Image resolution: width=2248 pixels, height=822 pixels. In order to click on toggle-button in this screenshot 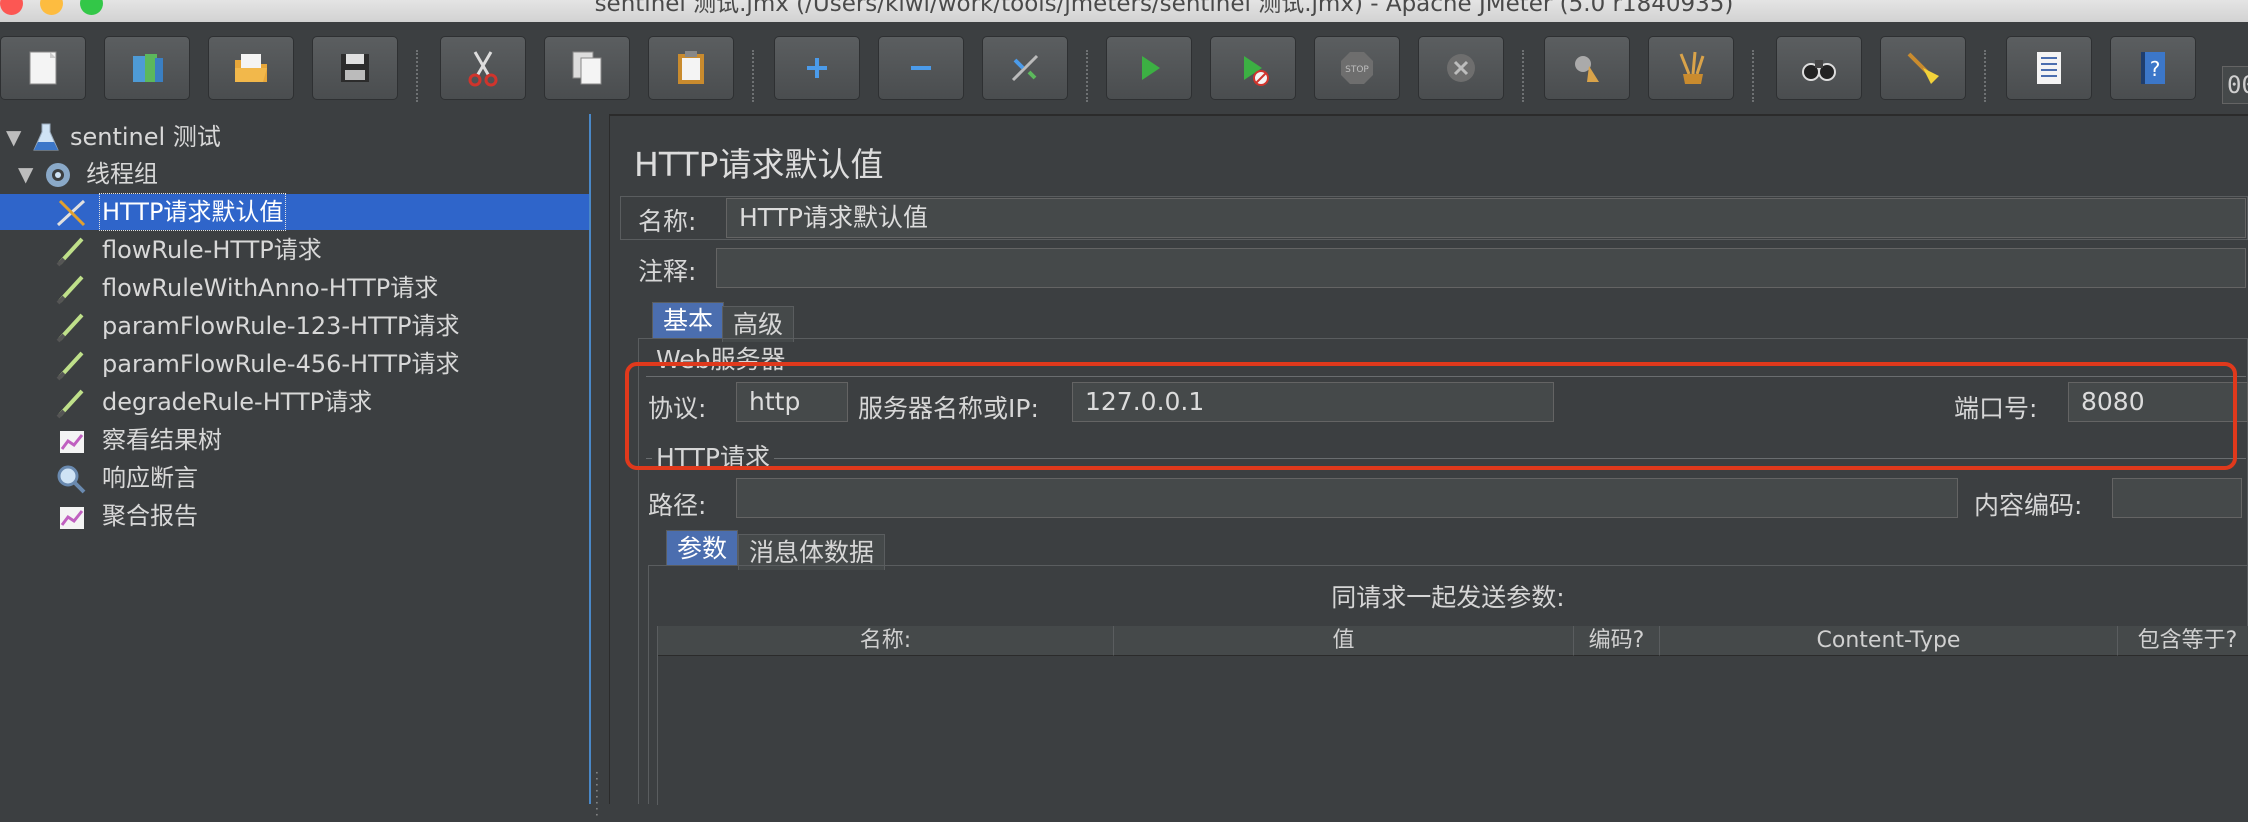, I will do `click(1025, 68)`.